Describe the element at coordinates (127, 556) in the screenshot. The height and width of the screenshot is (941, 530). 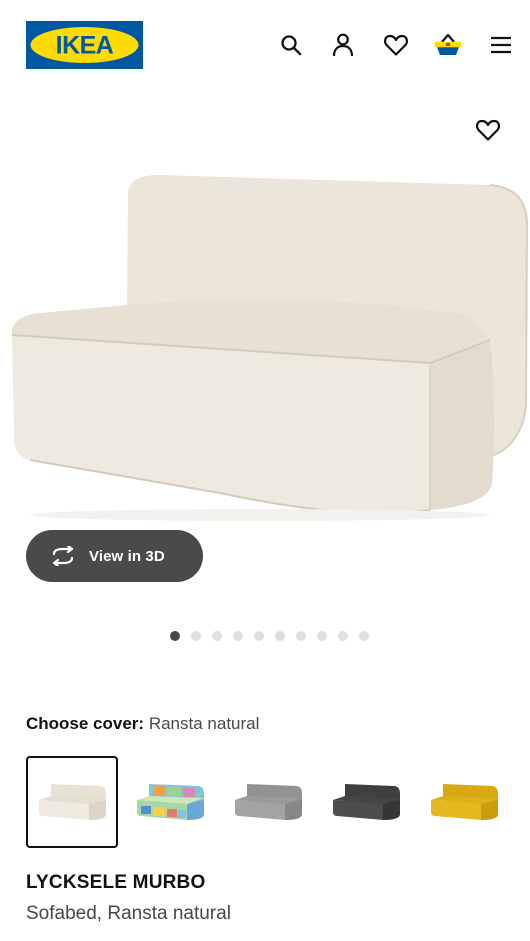
I see `view-in-3d-label: View in 3D` at that location.